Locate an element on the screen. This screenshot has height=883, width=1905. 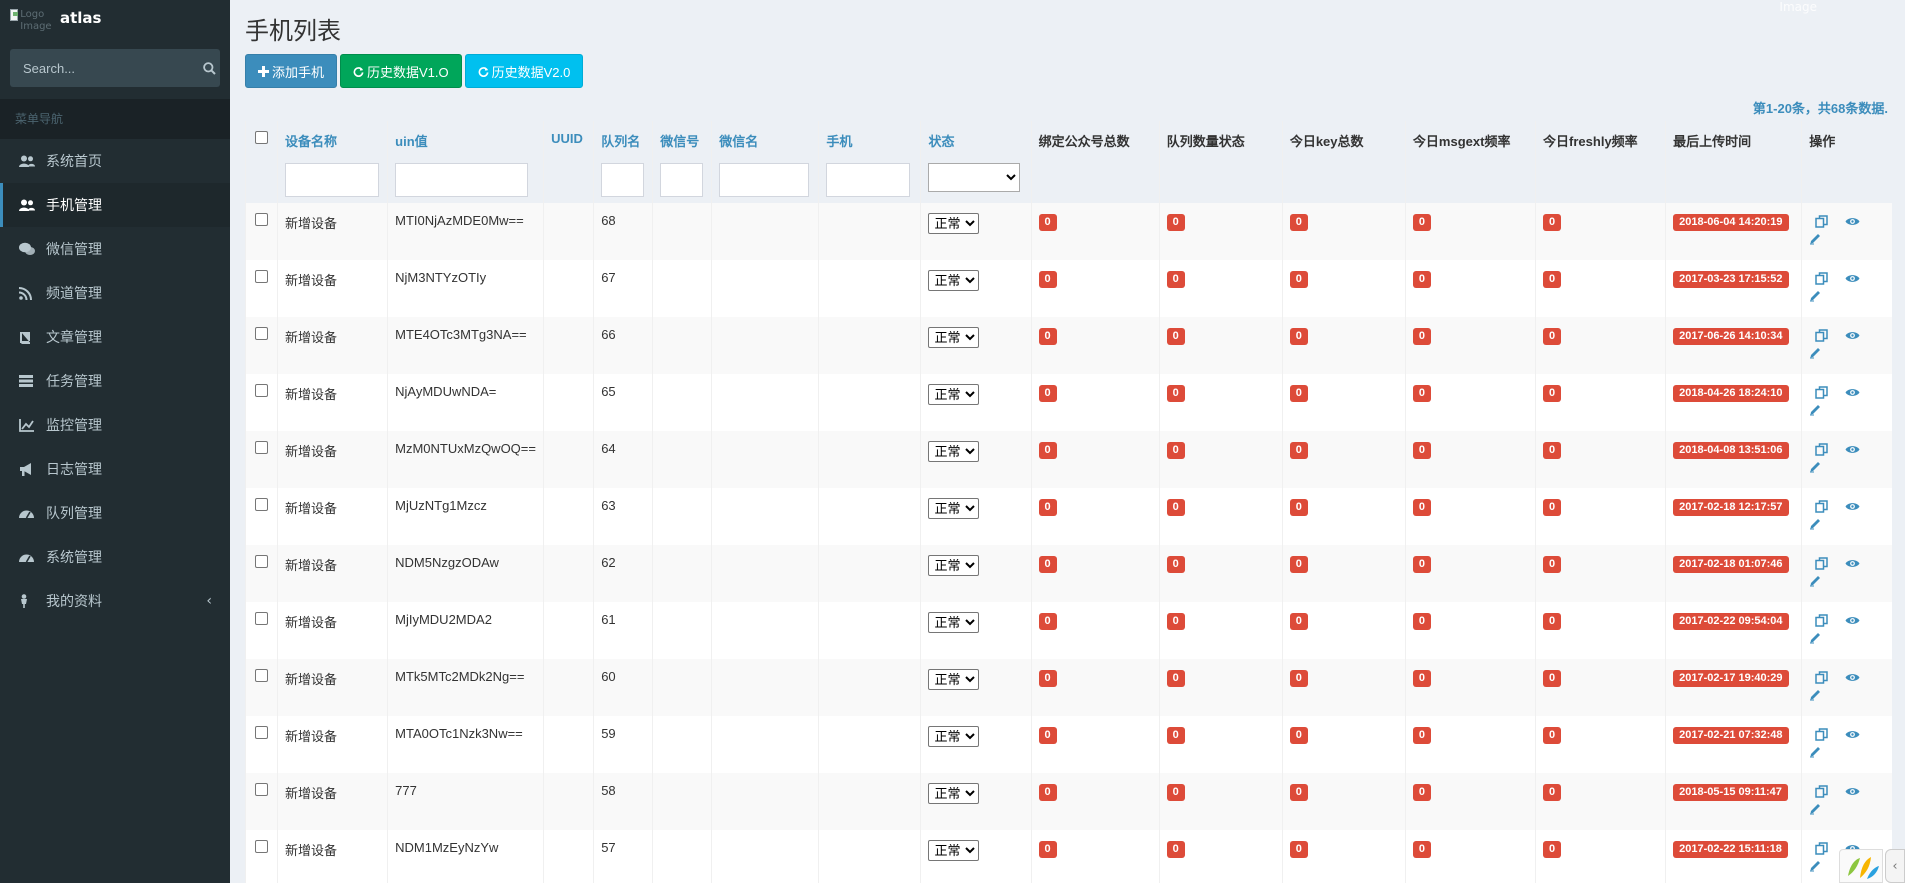
filter-device-name is located at coordinates (332, 180).